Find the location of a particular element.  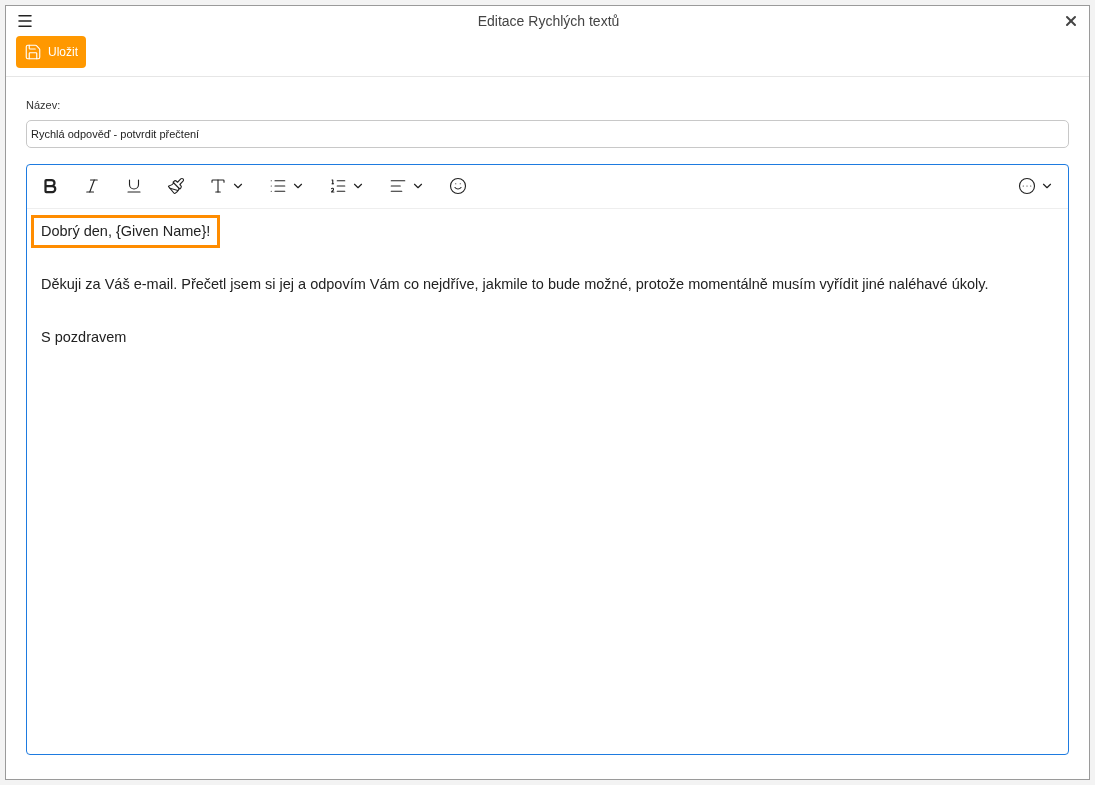

menu-button is located at coordinates (25, 21).